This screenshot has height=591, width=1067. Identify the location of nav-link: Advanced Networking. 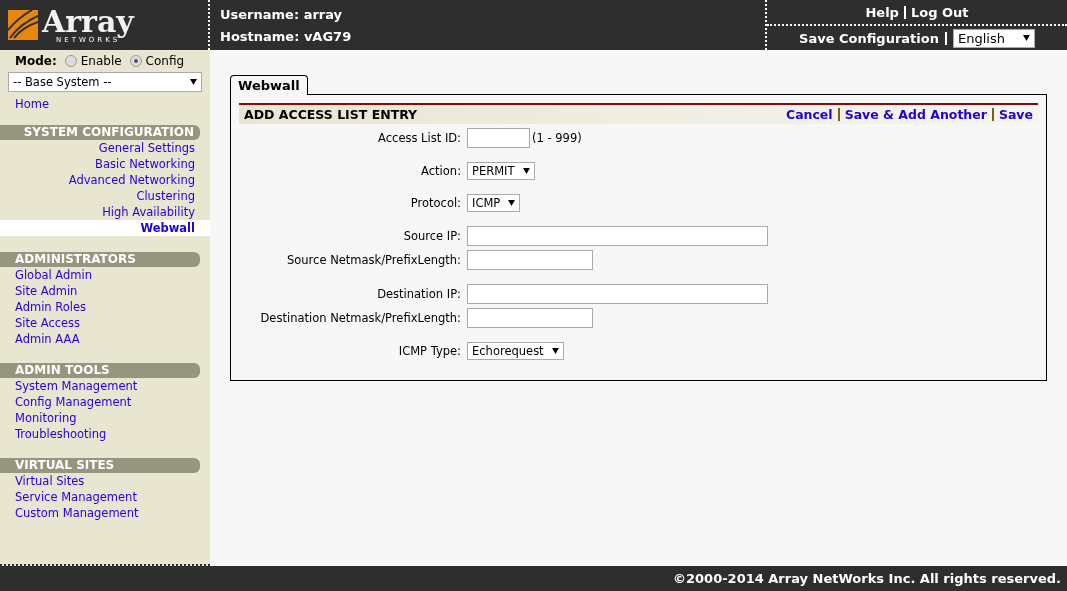
(105, 180).